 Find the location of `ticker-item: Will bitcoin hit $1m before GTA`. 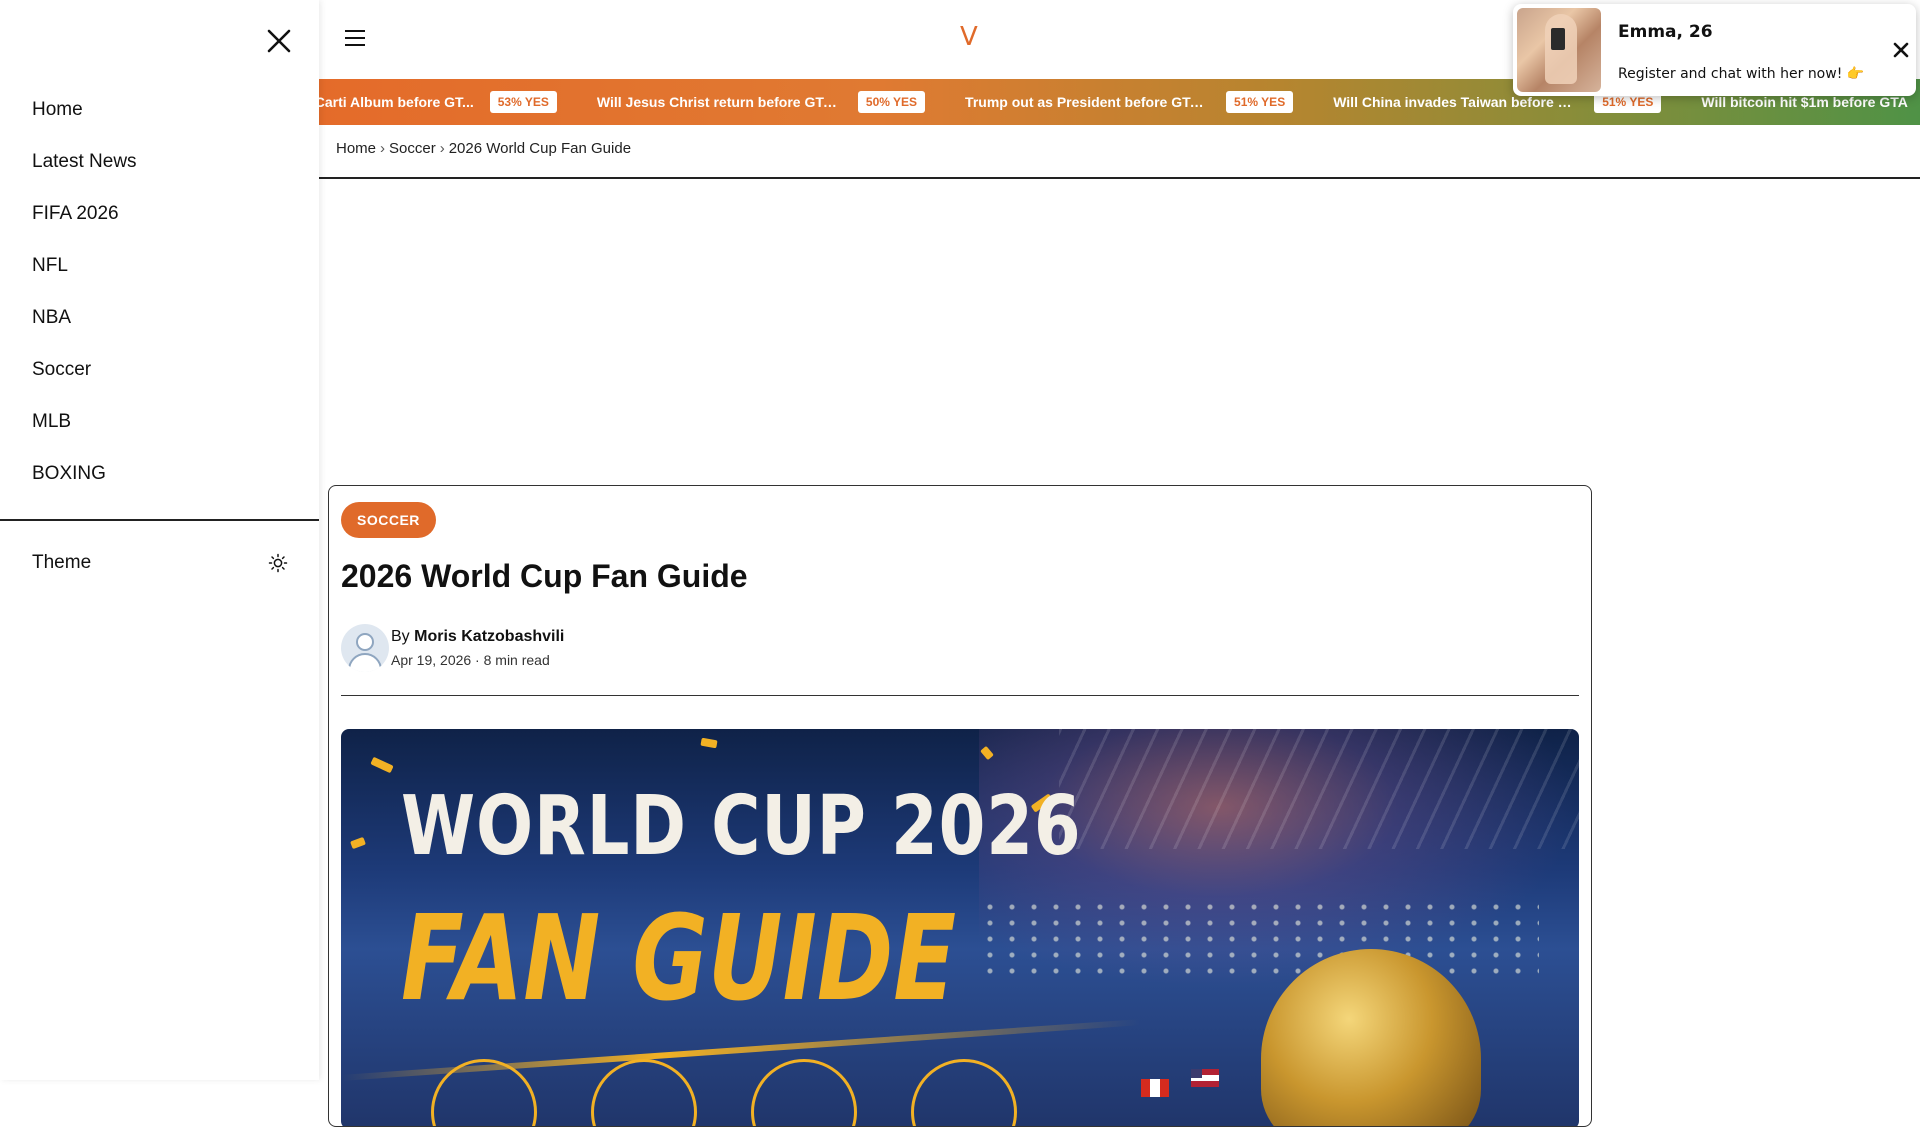

ticker-item: Will bitcoin hit $1m before GTA is located at coordinates (1810, 102).